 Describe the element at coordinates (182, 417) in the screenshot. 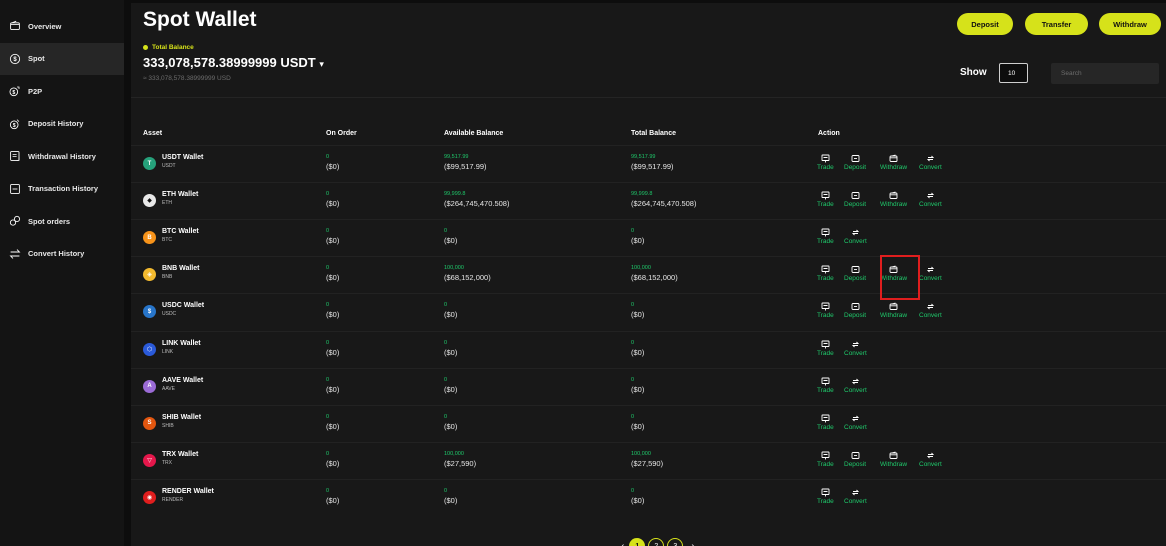

I see `wallet-name: SHIB Wallet` at that location.